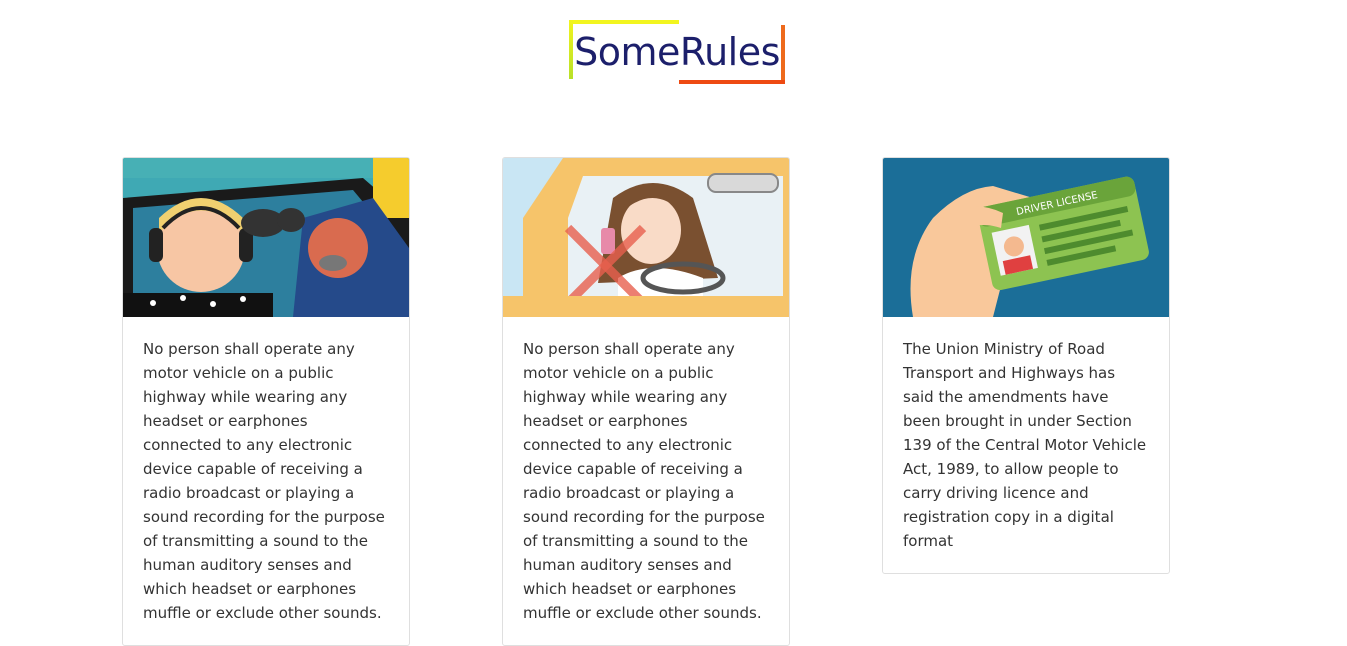 The image size is (1347, 646). What do you see at coordinates (732, 82) in the screenshot?
I see `title-border-bottom` at bounding box center [732, 82].